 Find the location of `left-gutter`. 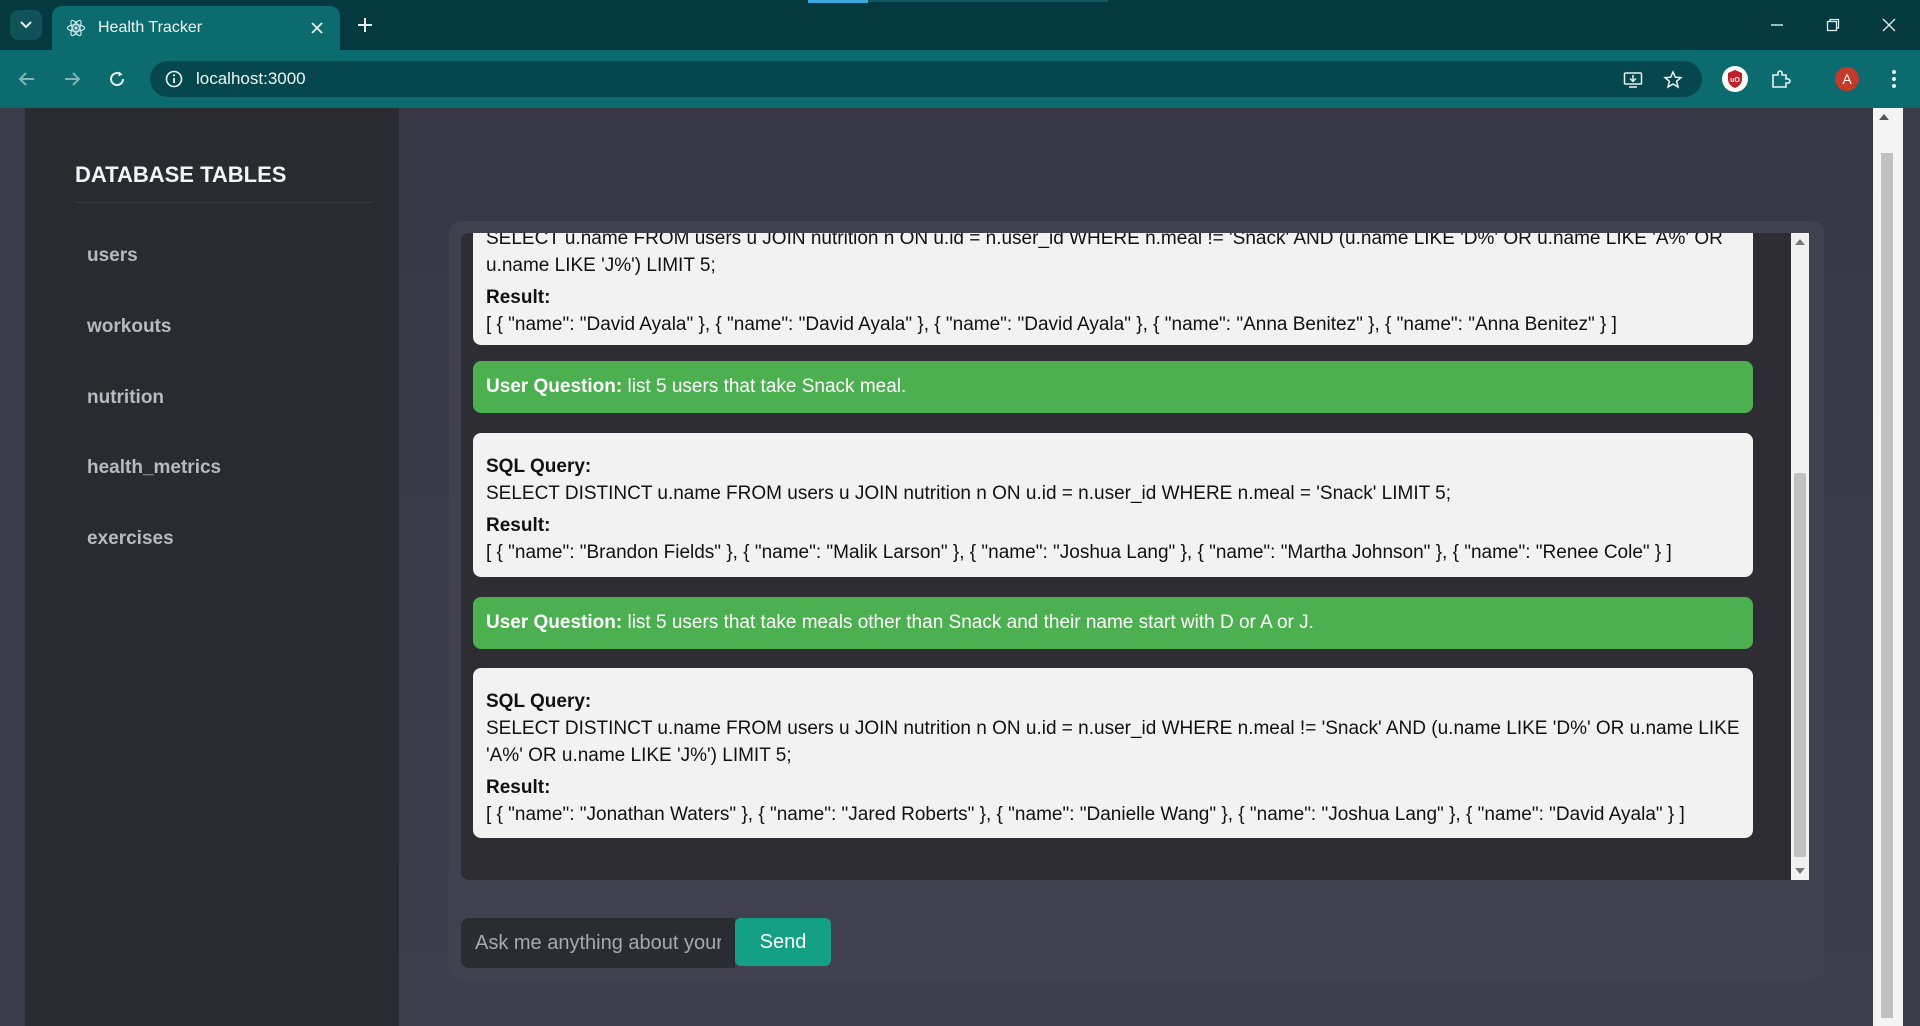

left-gutter is located at coordinates (12, 567).